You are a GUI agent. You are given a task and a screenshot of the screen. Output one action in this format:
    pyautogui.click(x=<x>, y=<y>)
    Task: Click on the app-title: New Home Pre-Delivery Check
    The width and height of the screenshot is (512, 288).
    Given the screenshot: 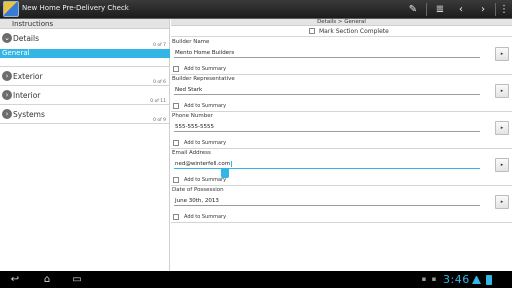 What is the action you would take?
    pyautogui.click(x=75, y=8)
    